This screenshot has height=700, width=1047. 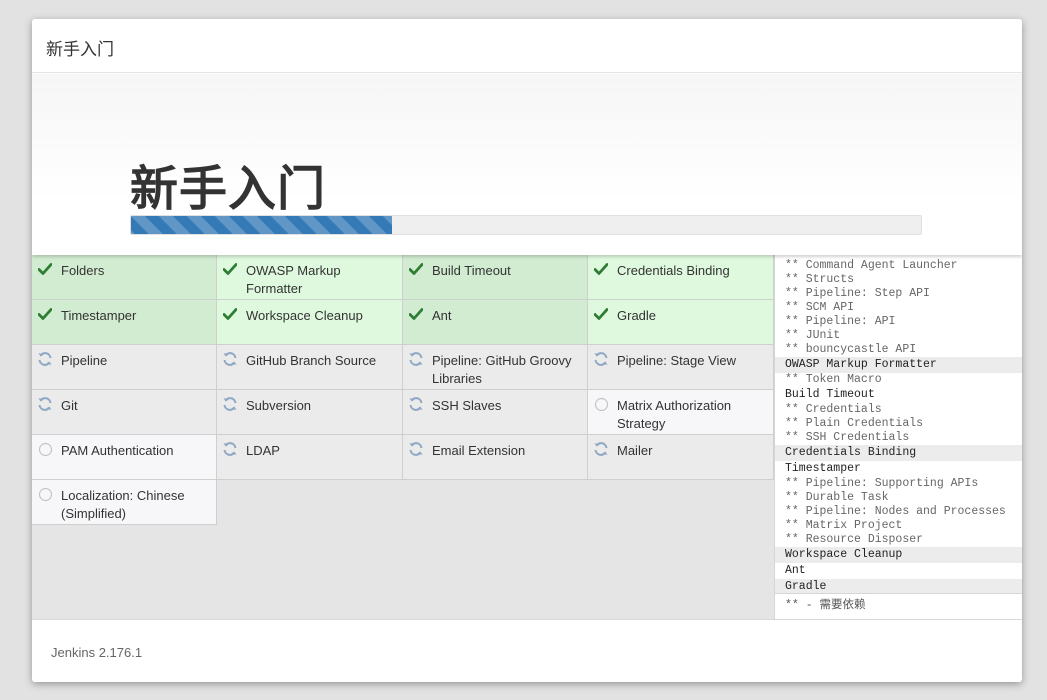 I want to click on plugin-name: Email Extension, so click(x=479, y=450).